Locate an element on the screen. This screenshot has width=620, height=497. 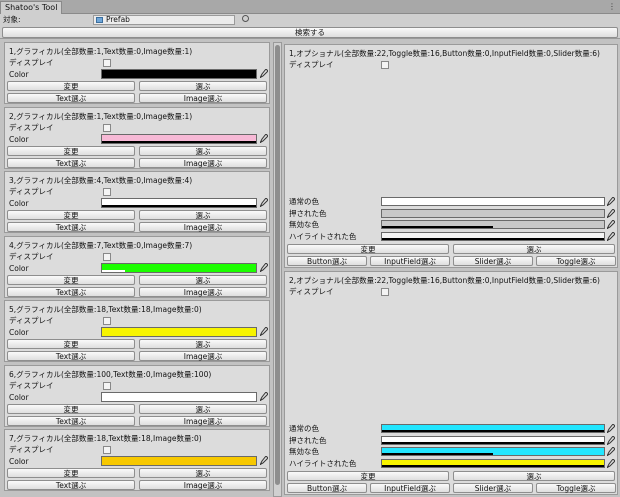
target-object-field: Prefab is located at coordinates (164, 20).